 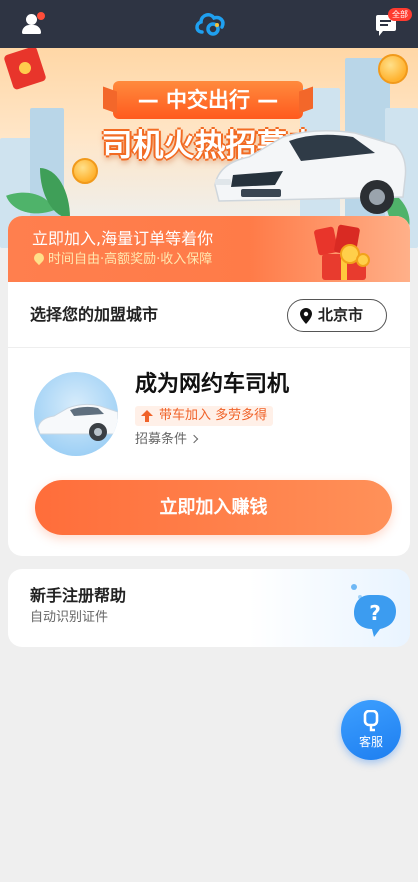 I want to click on driver-title: 成为网约车司机, so click(x=212, y=384).